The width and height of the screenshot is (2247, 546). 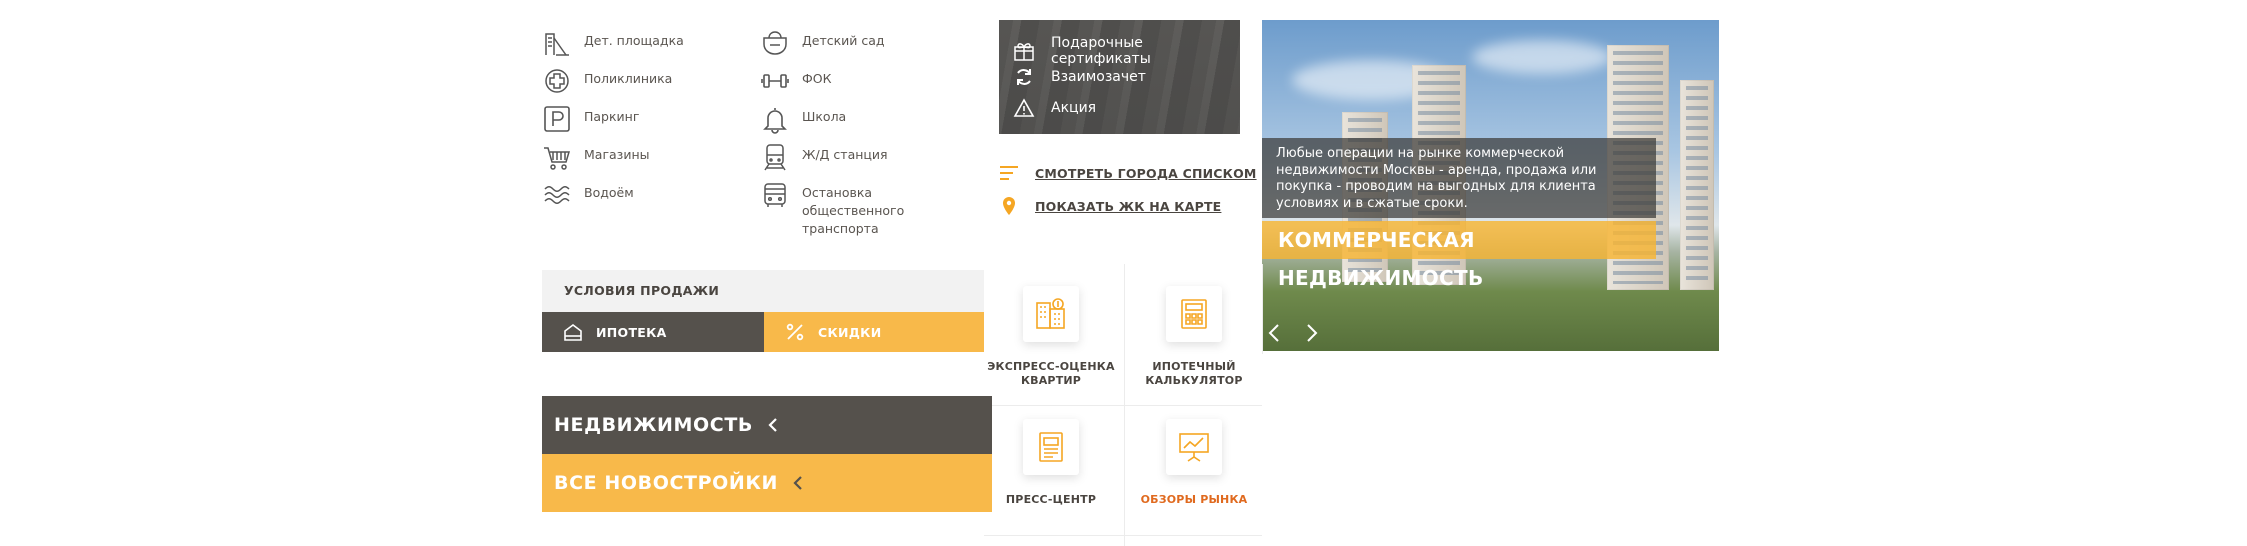 I want to click on house-icon, so click(x=573, y=332).